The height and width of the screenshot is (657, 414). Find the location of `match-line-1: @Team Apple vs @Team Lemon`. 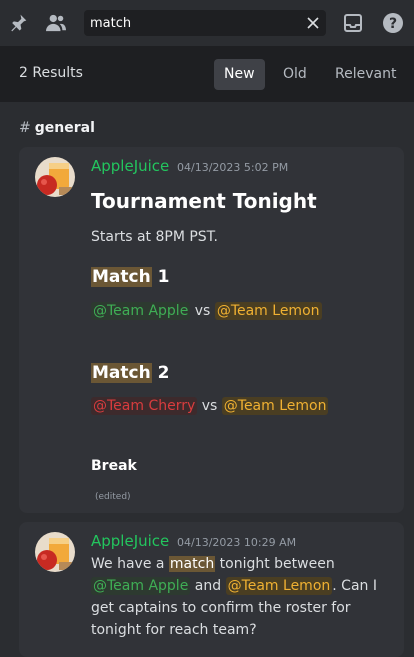

match-line-1: @Team Apple vs @Team Lemon is located at coordinates (206, 311).